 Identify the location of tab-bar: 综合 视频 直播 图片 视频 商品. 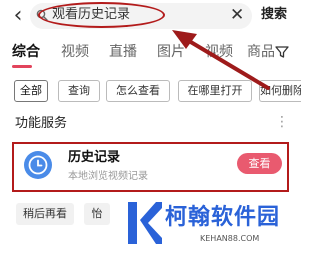
(150, 54).